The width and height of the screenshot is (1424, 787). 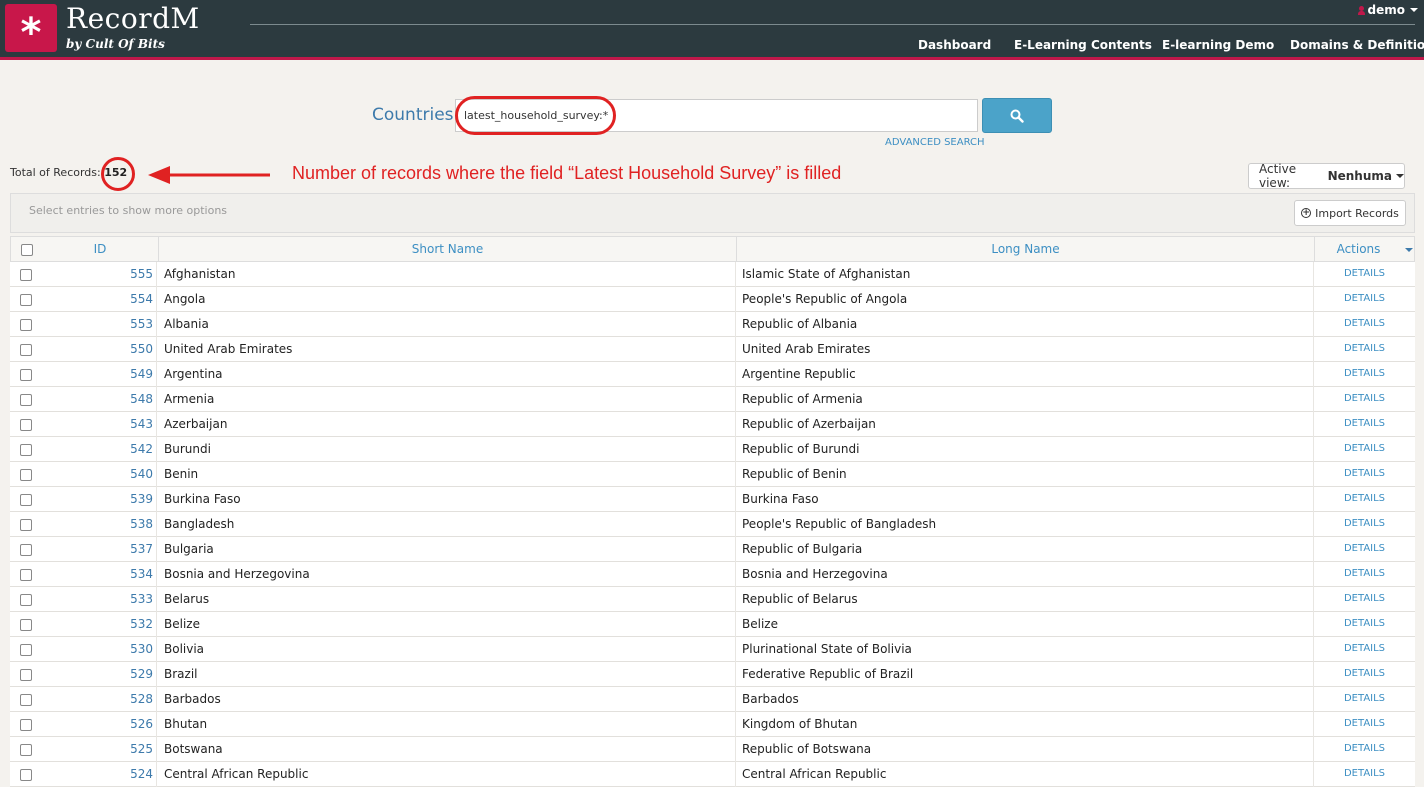 What do you see at coordinates (99, 774) in the screenshot?
I see `cell-id: 524` at bounding box center [99, 774].